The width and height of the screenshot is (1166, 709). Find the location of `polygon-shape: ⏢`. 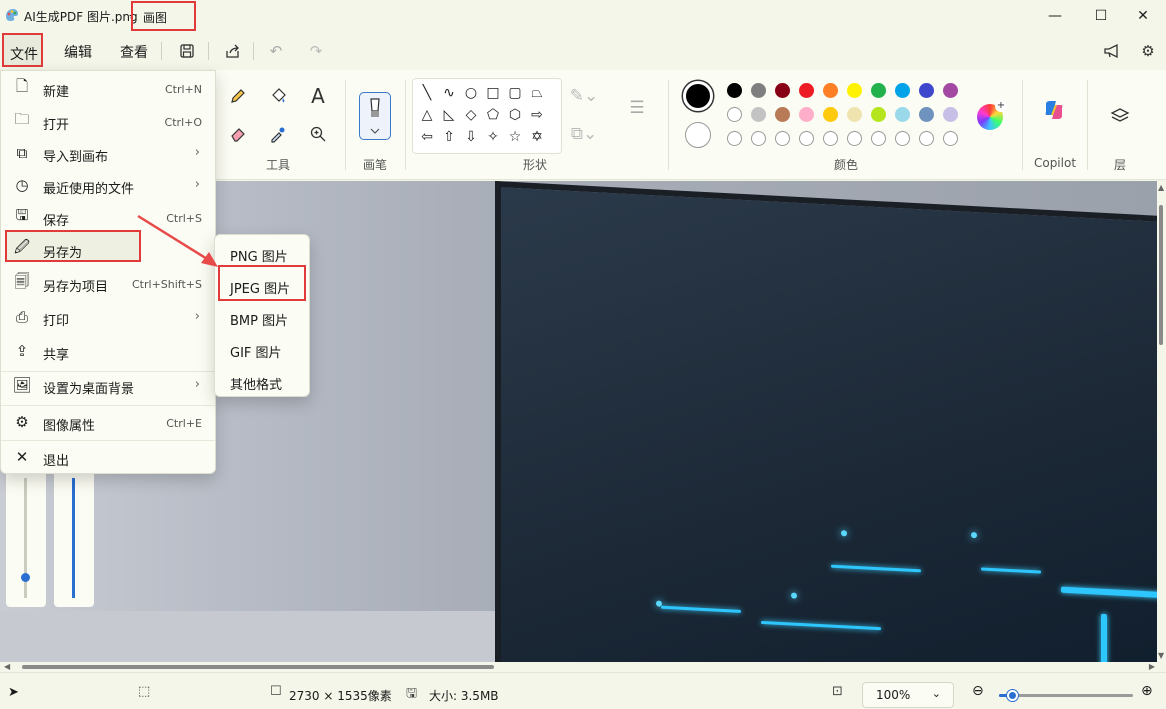

polygon-shape: ⏢ is located at coordinates (537, 93).